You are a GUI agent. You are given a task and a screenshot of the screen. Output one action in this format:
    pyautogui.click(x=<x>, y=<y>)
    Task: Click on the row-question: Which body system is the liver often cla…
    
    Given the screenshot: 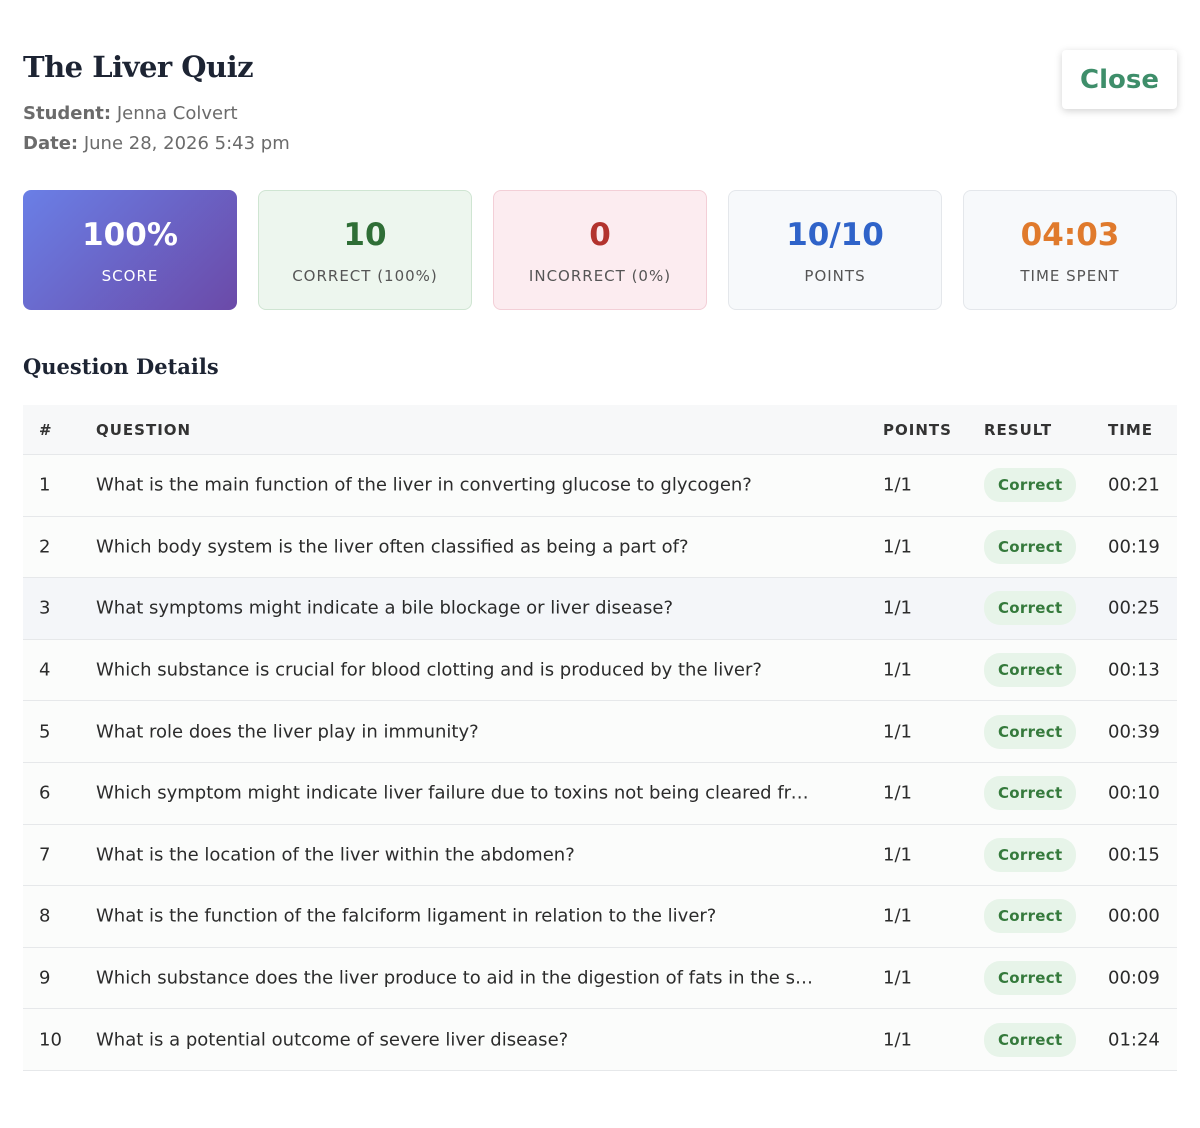 What is the action you would take?
    pyautogui.click(x=392, y=547)
    